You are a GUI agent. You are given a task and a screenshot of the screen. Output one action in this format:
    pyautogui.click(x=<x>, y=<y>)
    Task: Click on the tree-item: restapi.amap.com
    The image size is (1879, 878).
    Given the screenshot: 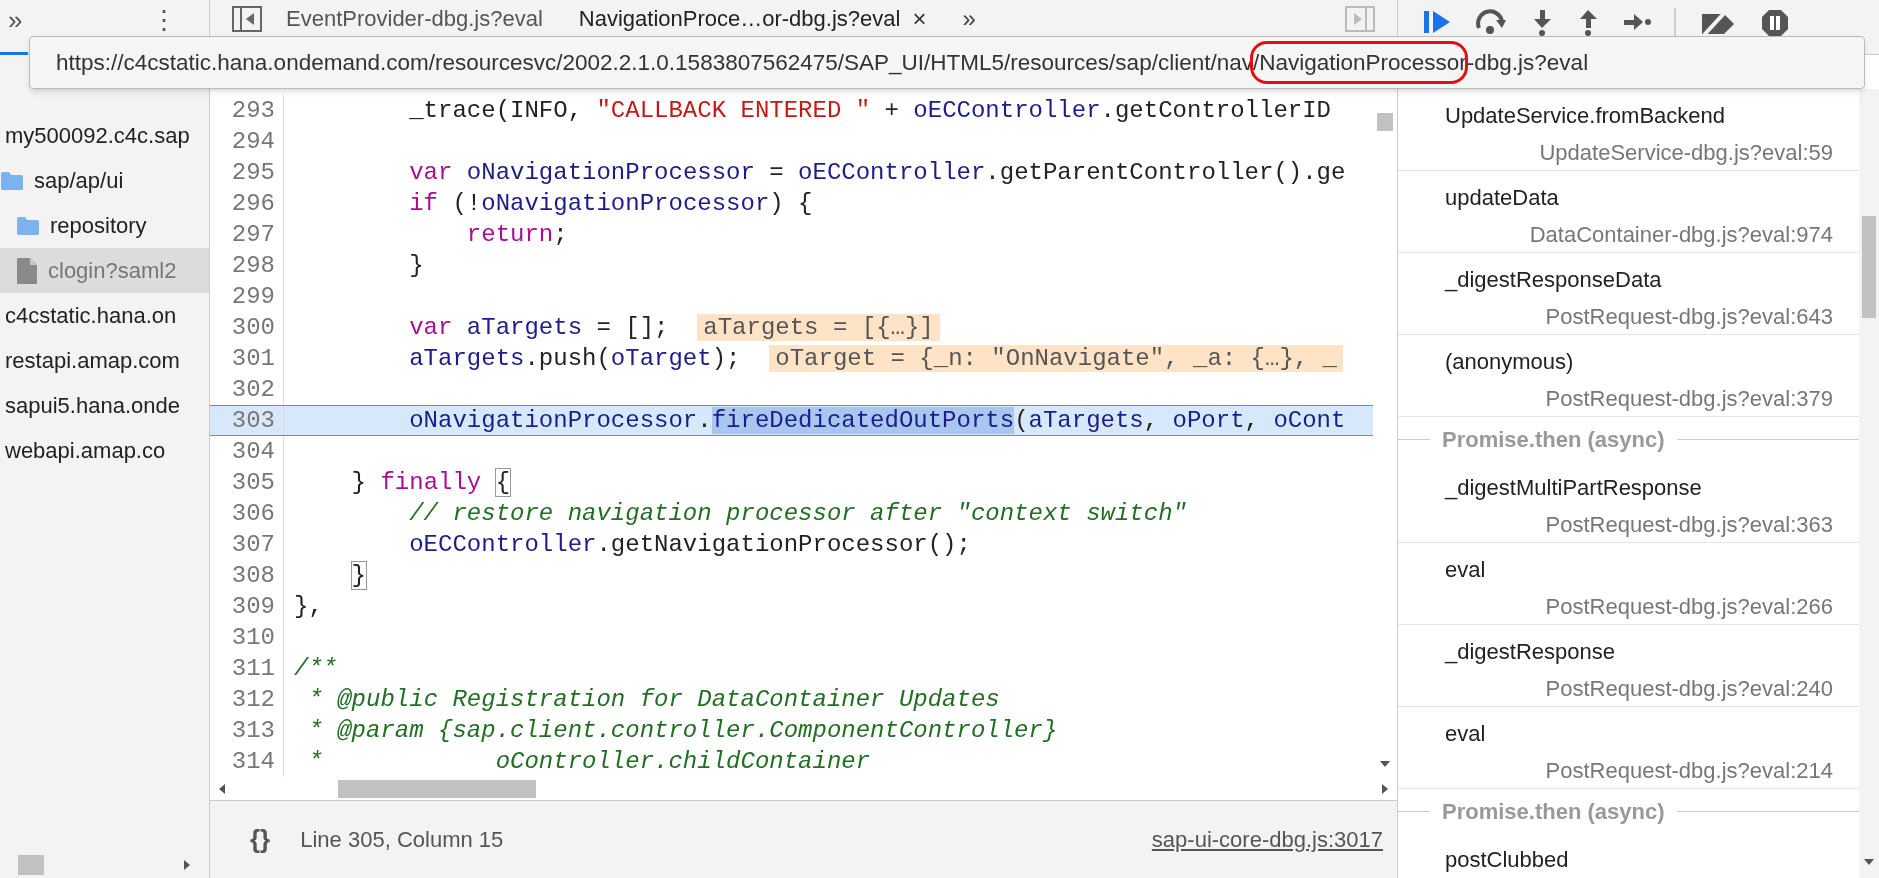 What is the action you would take?
    pyautogui.click(x=104, y=360)
    